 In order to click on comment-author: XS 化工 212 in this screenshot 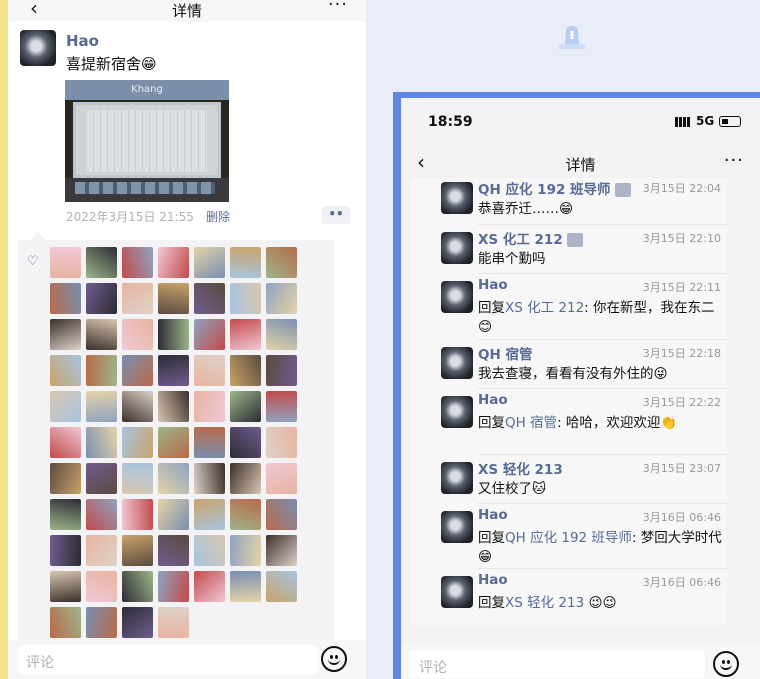, I will do `click(530, 238)`.